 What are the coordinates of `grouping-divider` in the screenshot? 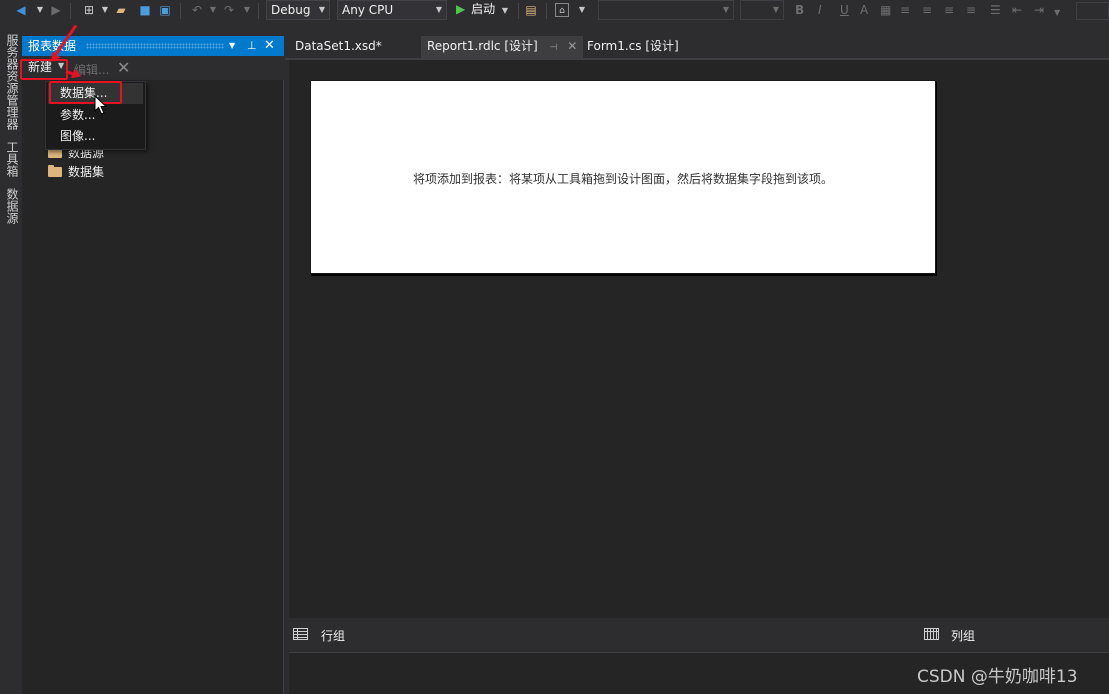 It's located at (699, 652).